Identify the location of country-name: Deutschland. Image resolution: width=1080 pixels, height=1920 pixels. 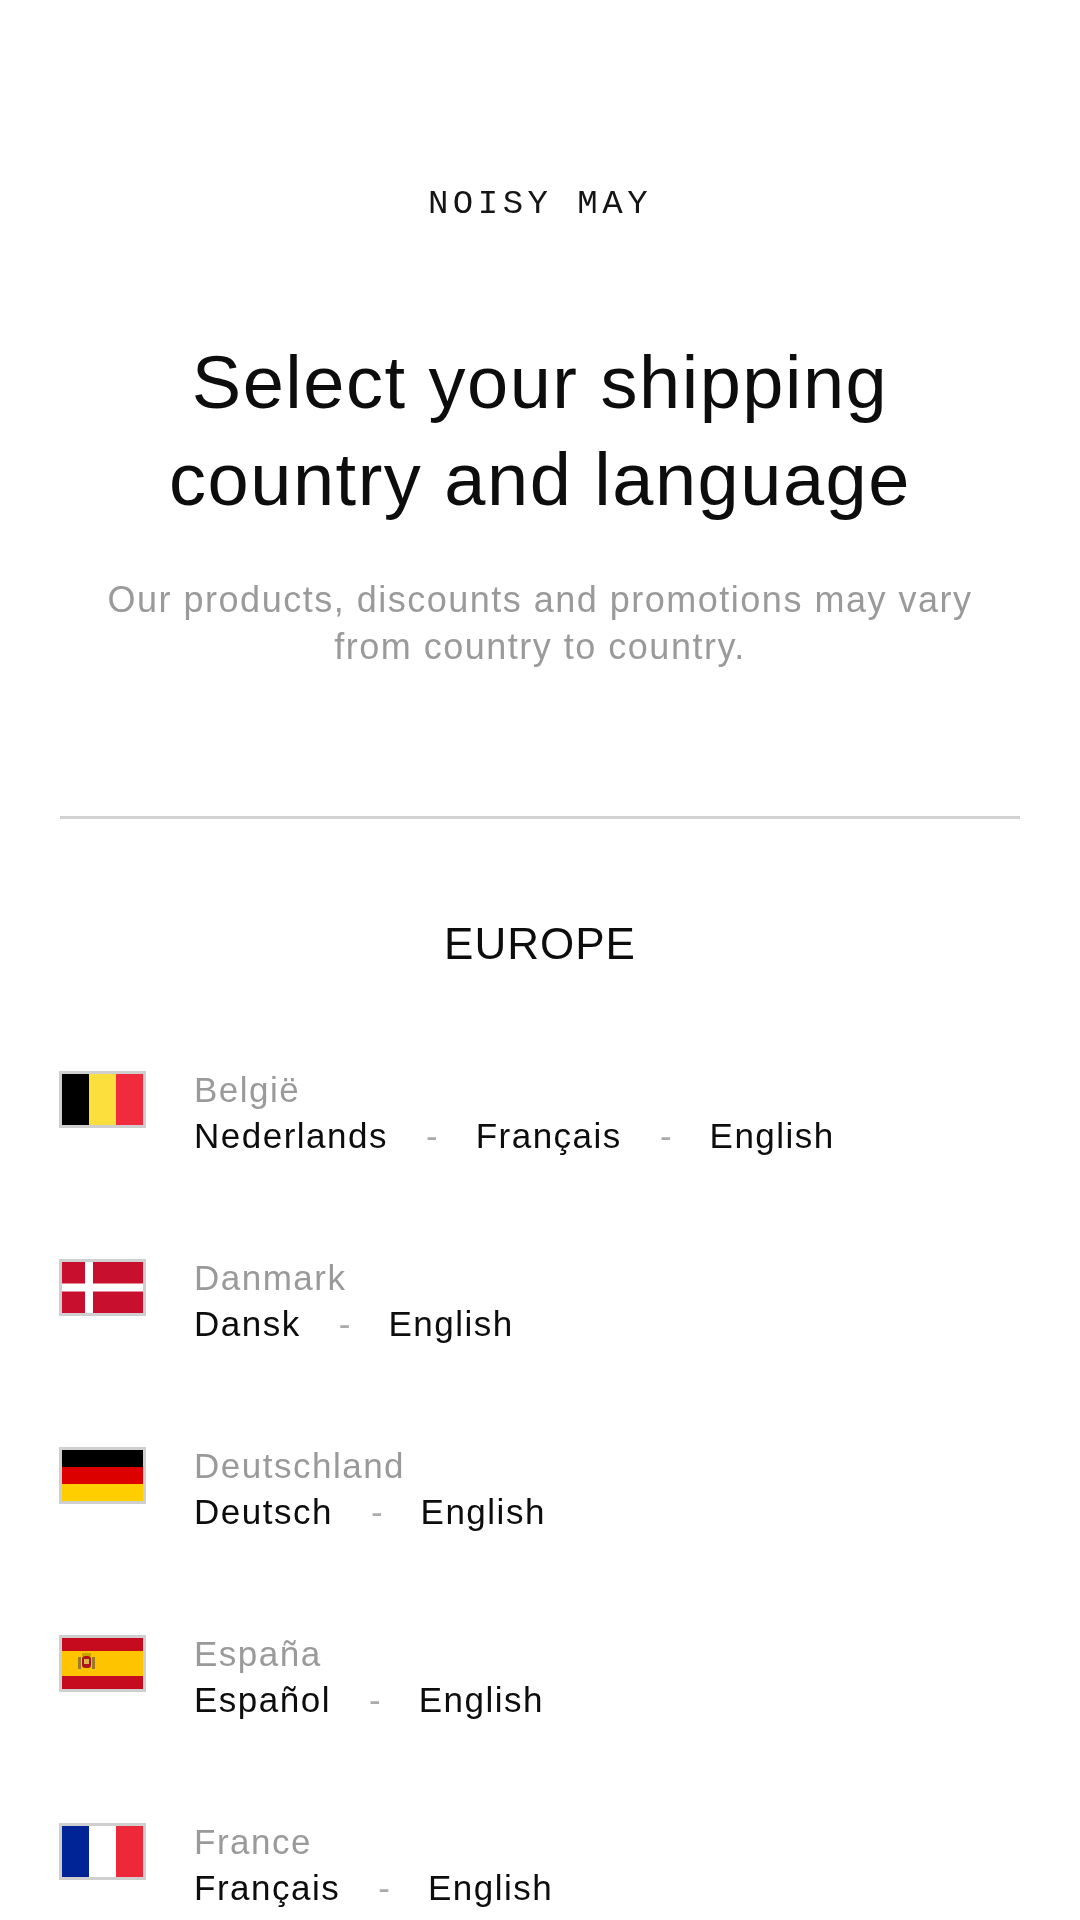
(300, 1466).